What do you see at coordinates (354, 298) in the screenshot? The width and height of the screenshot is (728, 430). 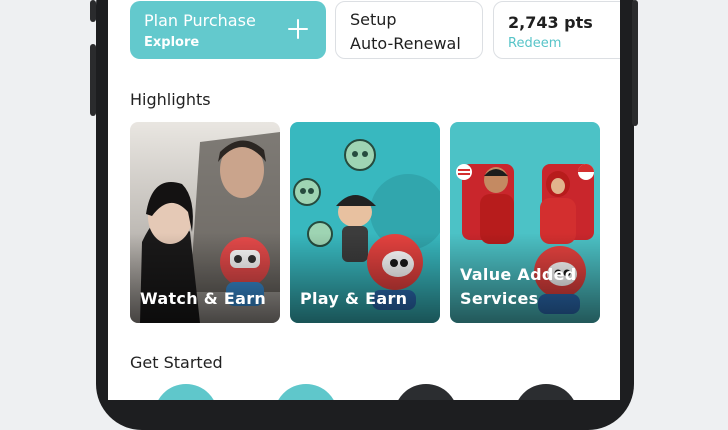 I see `card-label: Play & Earn` at bounding box center [354, 298].